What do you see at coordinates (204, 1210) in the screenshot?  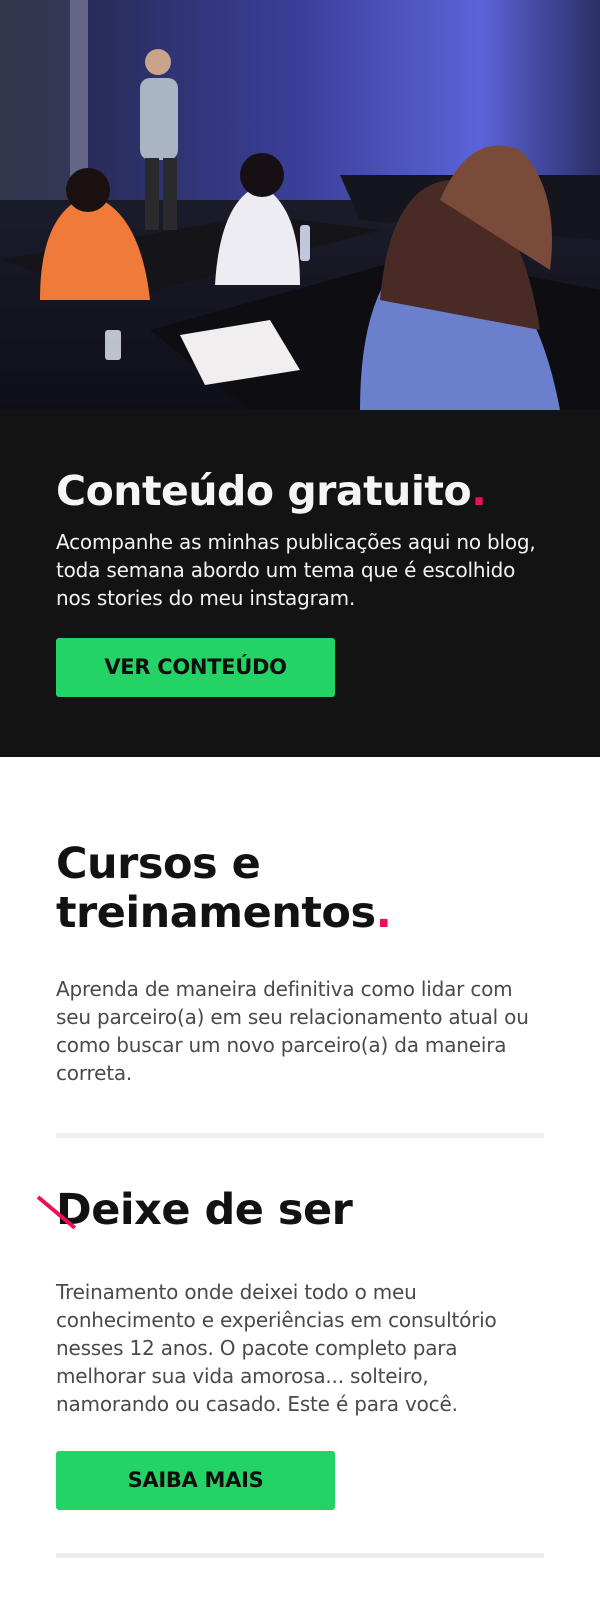 I see `course-item-title: Deixe de ser` at bounding box center [204, 1210].